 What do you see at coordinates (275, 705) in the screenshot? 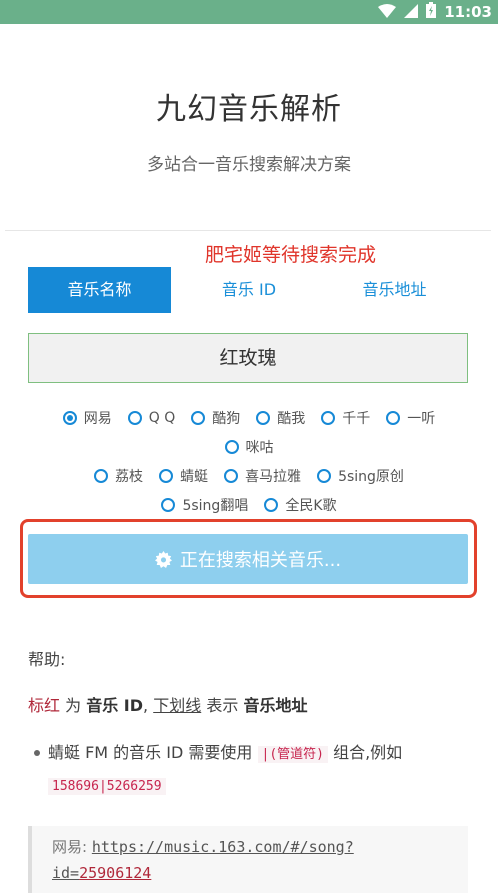
I see `music-url-term: 音乐地址` at bounding box center [275, 705].